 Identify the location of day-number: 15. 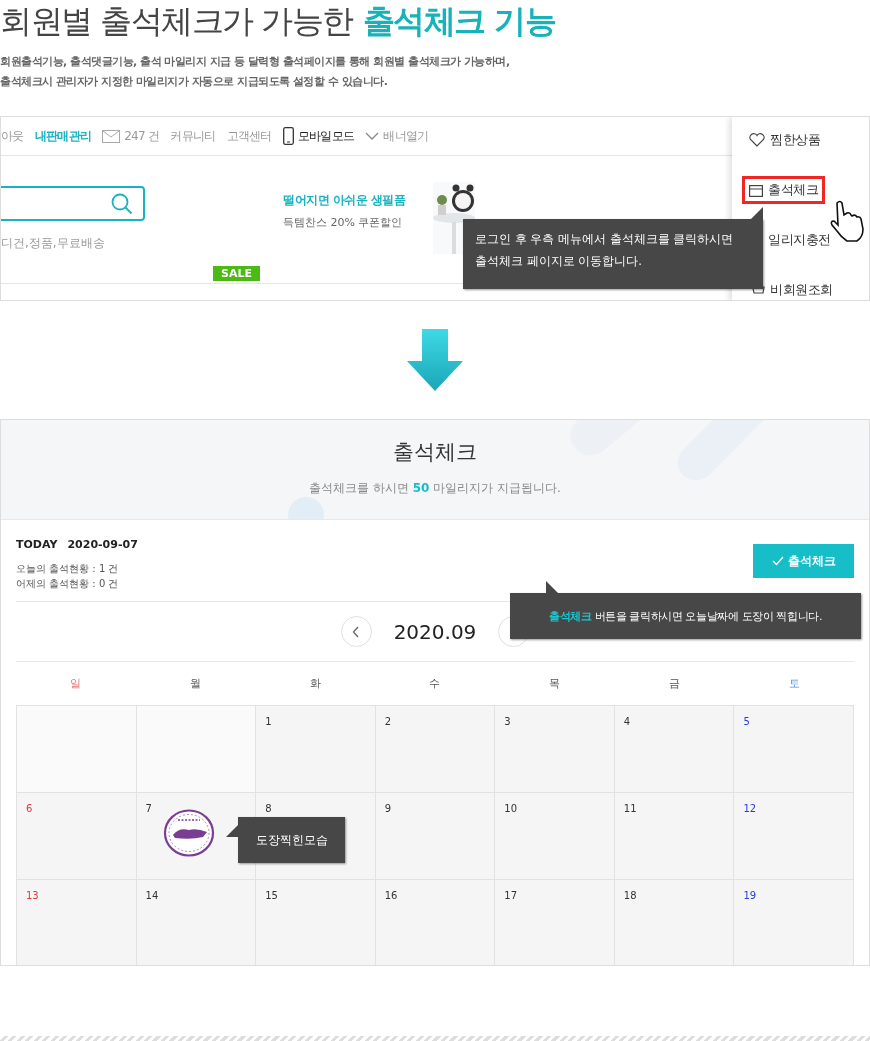
(271, 895).